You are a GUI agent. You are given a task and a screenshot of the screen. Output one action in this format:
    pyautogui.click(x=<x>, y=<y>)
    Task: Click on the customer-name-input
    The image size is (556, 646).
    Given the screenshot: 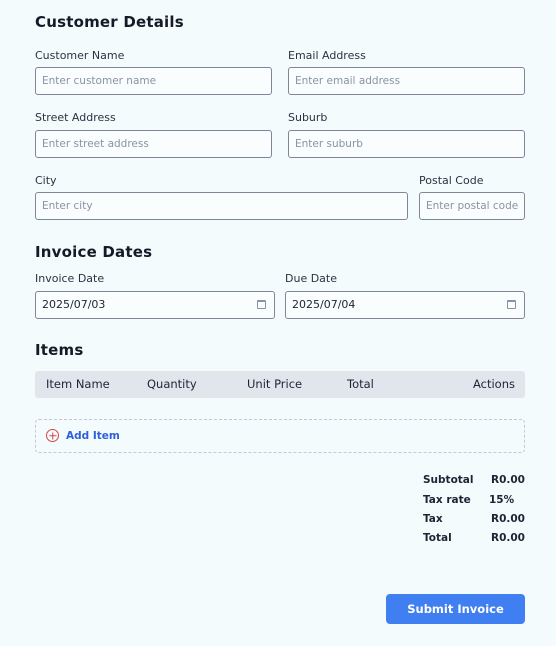 What is the action you would take?
    pyautogui.click(x=153, y=81)
    